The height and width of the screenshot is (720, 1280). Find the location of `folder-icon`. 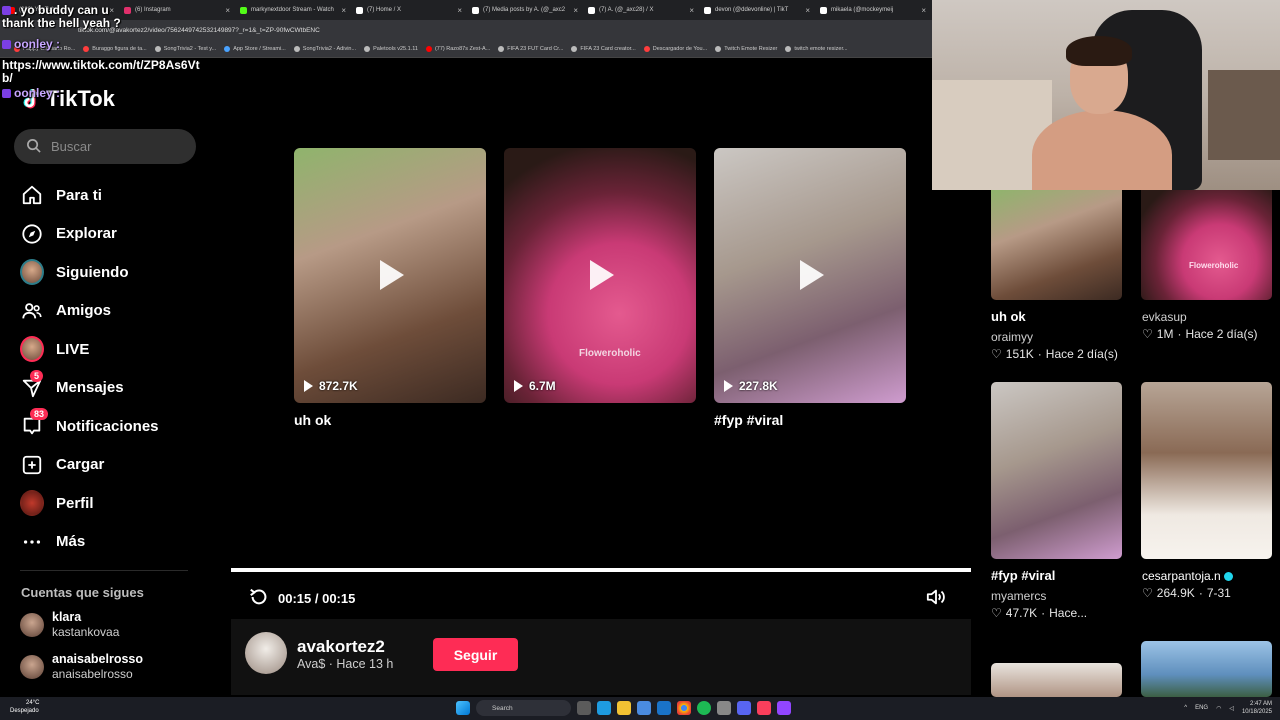

folder-icon is located at coordinates (624, 708).